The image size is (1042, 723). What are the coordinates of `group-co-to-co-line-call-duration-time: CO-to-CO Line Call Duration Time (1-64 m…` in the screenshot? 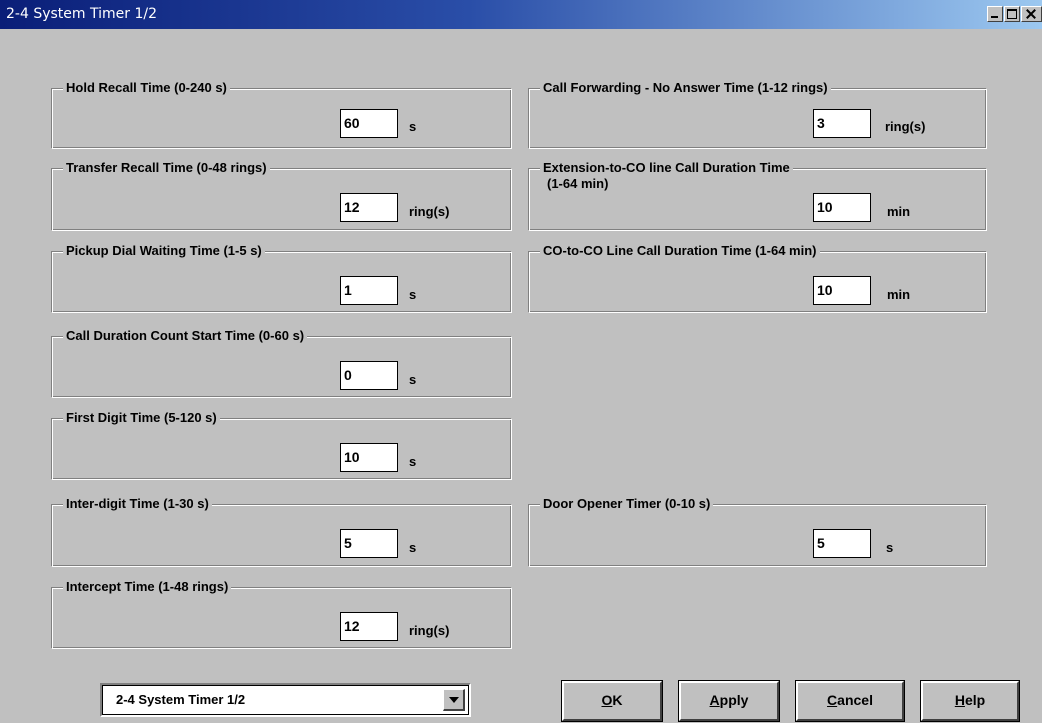 It's located at (757, 278).